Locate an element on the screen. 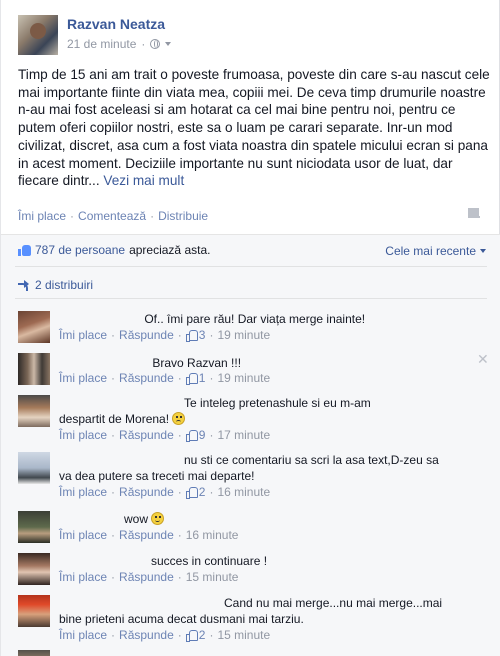 The width and height of the screenshot is (500, 656). comment-actions: Îmi place · Răspunde · 1 · 19 minute is located at coordinates (165, 378).